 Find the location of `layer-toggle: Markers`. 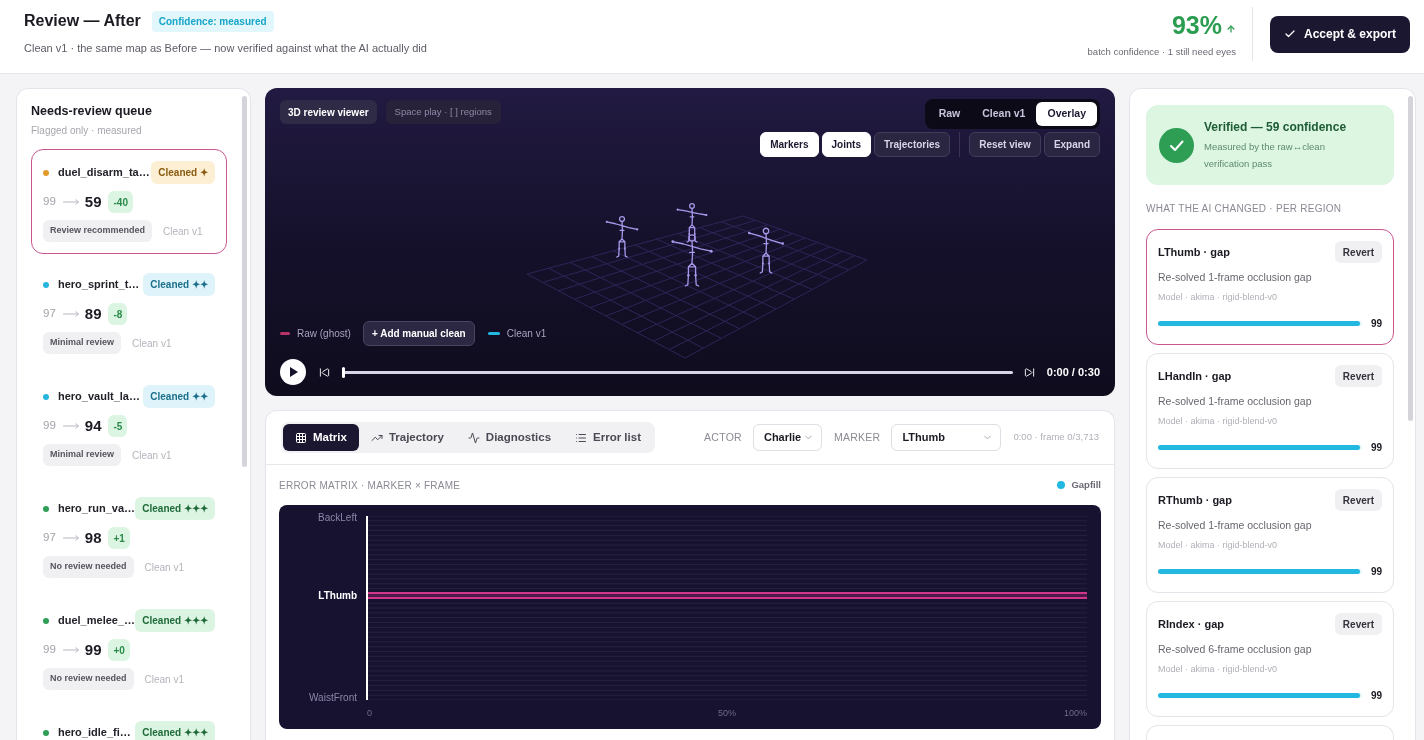

layer-toggle: Markers is located at coordinates (789, 144).